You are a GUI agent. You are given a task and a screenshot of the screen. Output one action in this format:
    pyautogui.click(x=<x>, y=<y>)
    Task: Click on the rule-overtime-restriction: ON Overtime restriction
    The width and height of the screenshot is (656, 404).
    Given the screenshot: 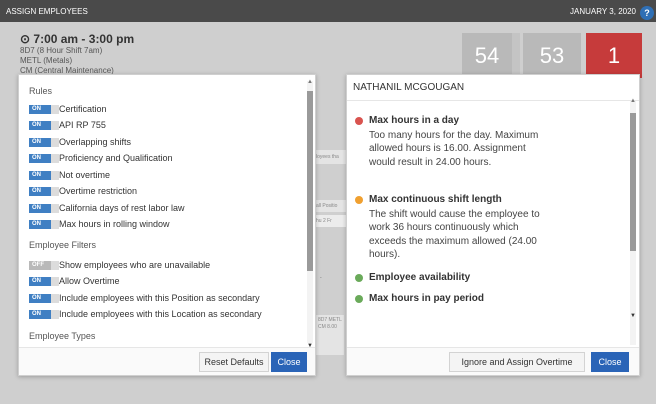 What is the action you would take?
    pyautogui.click(x=83, y=191)
    